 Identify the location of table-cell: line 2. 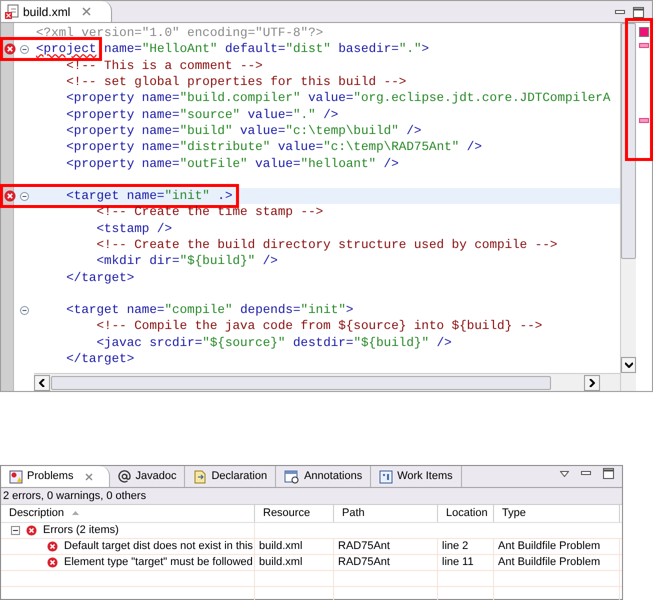
(455, 546).